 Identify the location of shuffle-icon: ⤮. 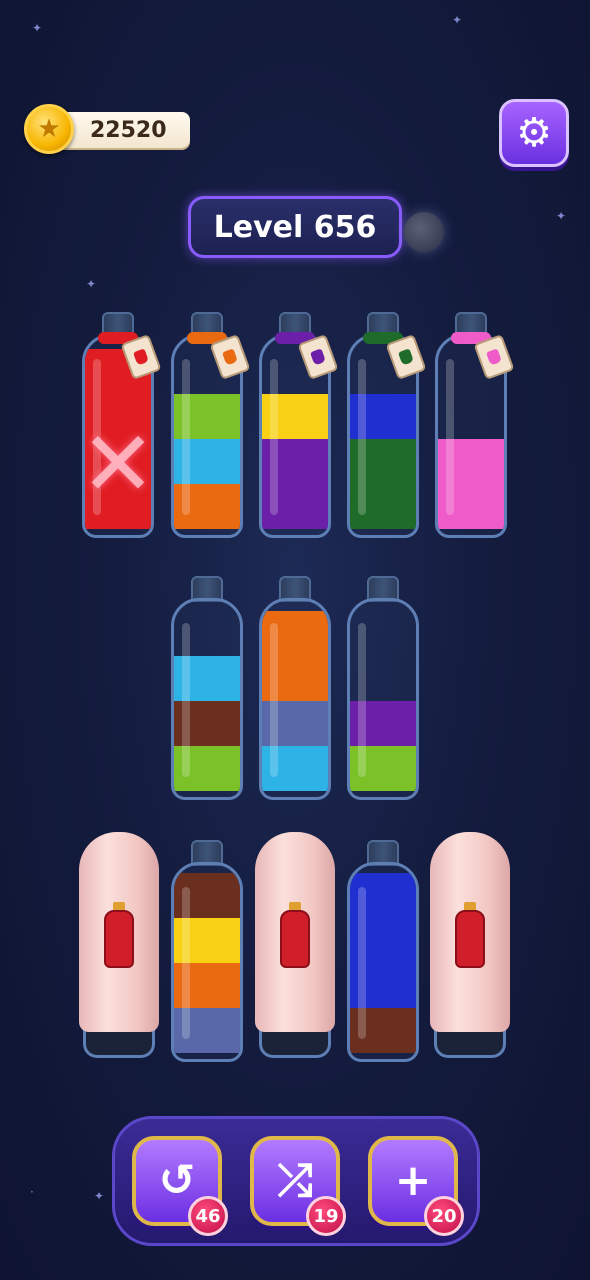
(295, 1180).